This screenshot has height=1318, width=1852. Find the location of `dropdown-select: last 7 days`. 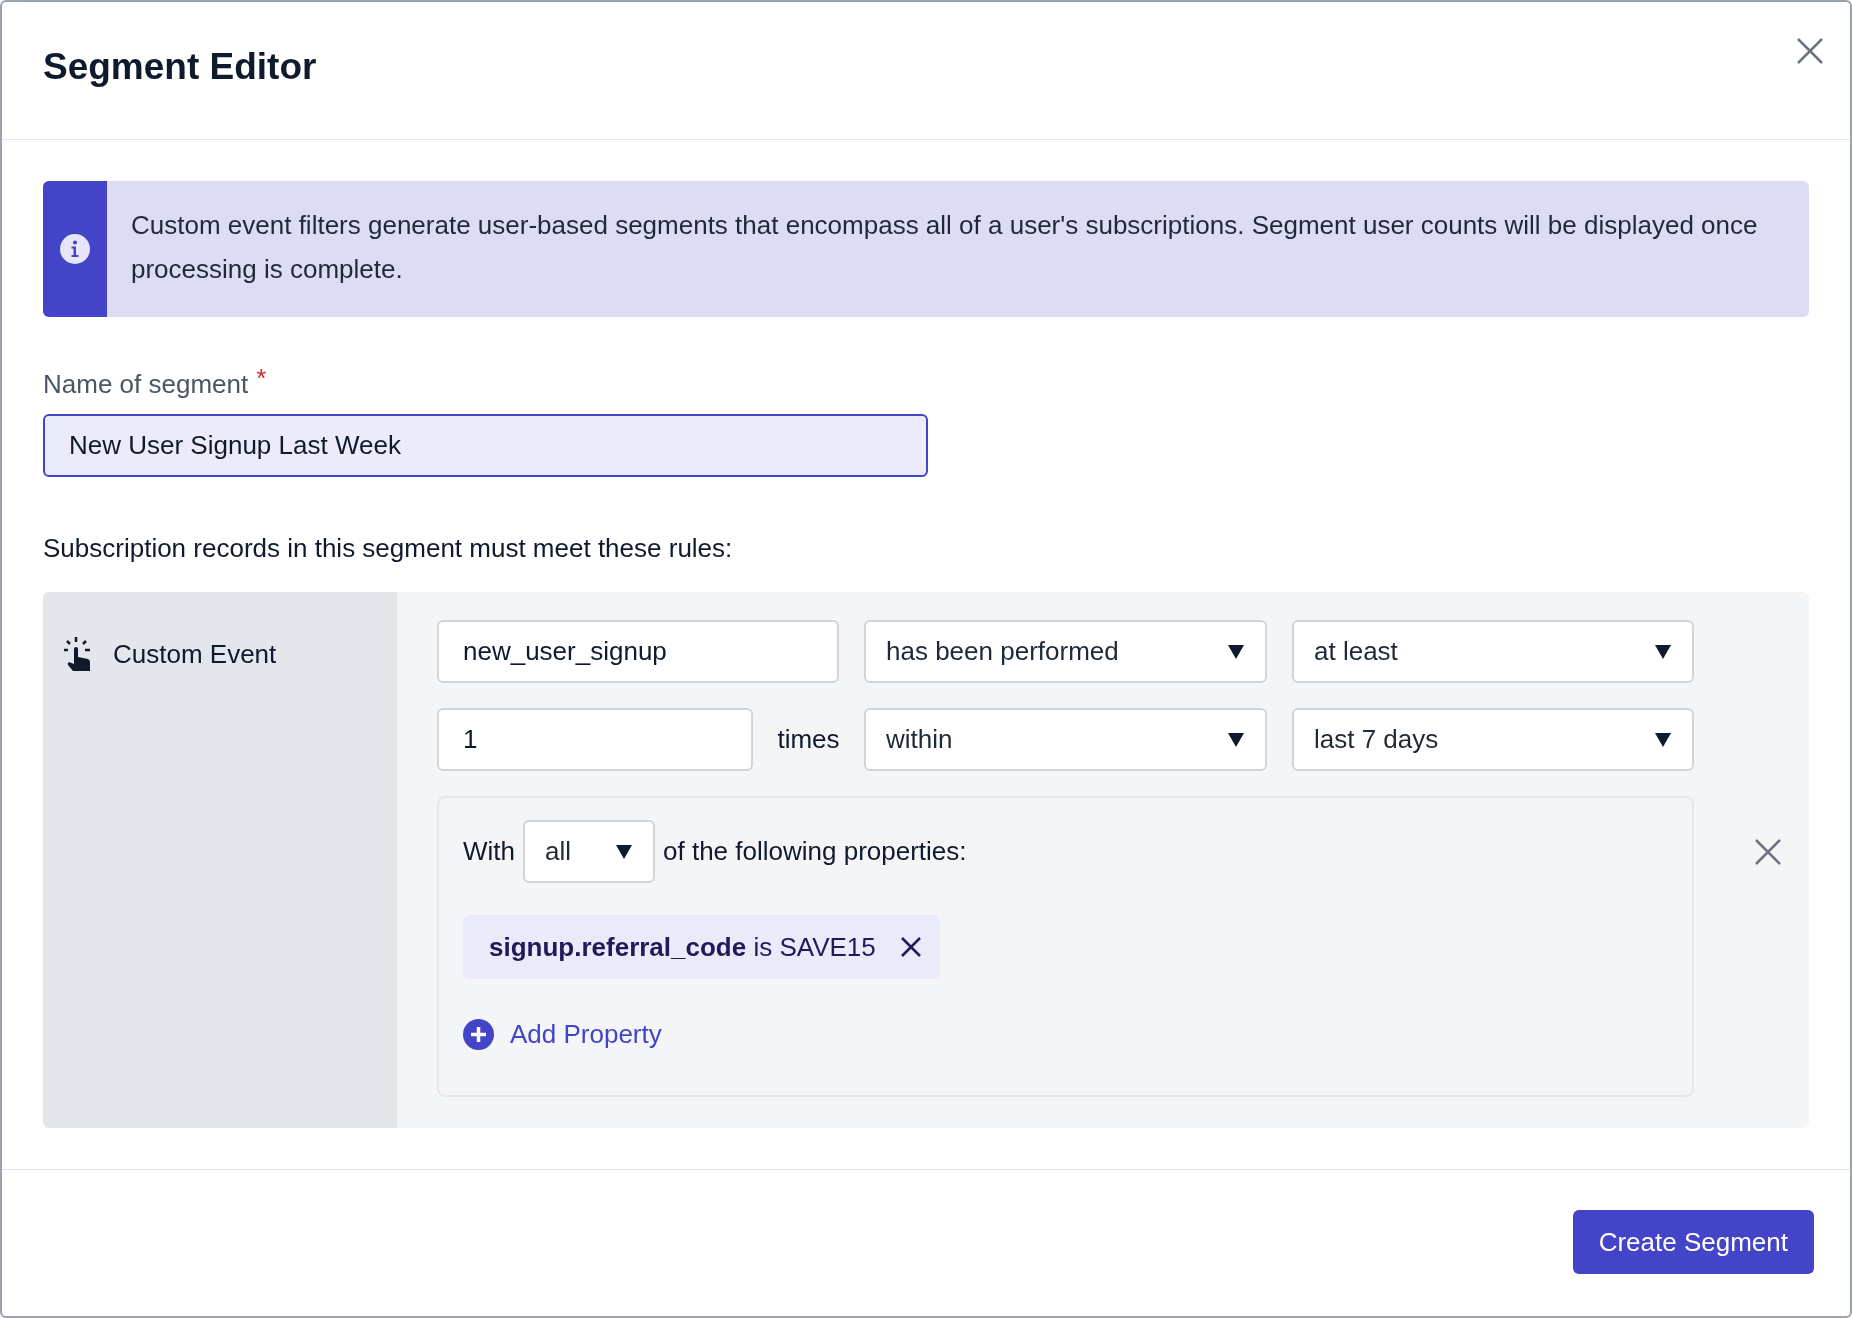

dropdown-select: last 7 days is located at coordinates (1493, 739).